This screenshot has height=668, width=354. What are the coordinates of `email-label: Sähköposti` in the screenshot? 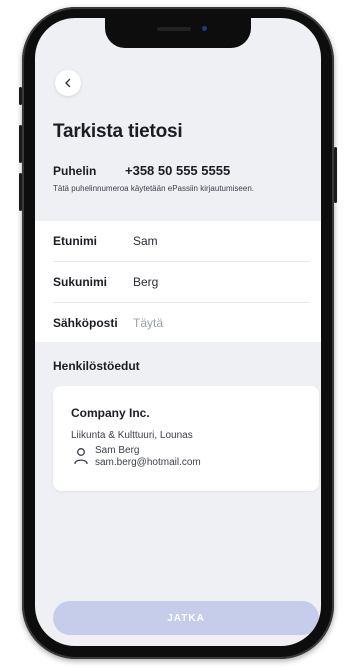 It's located at (85, 323).